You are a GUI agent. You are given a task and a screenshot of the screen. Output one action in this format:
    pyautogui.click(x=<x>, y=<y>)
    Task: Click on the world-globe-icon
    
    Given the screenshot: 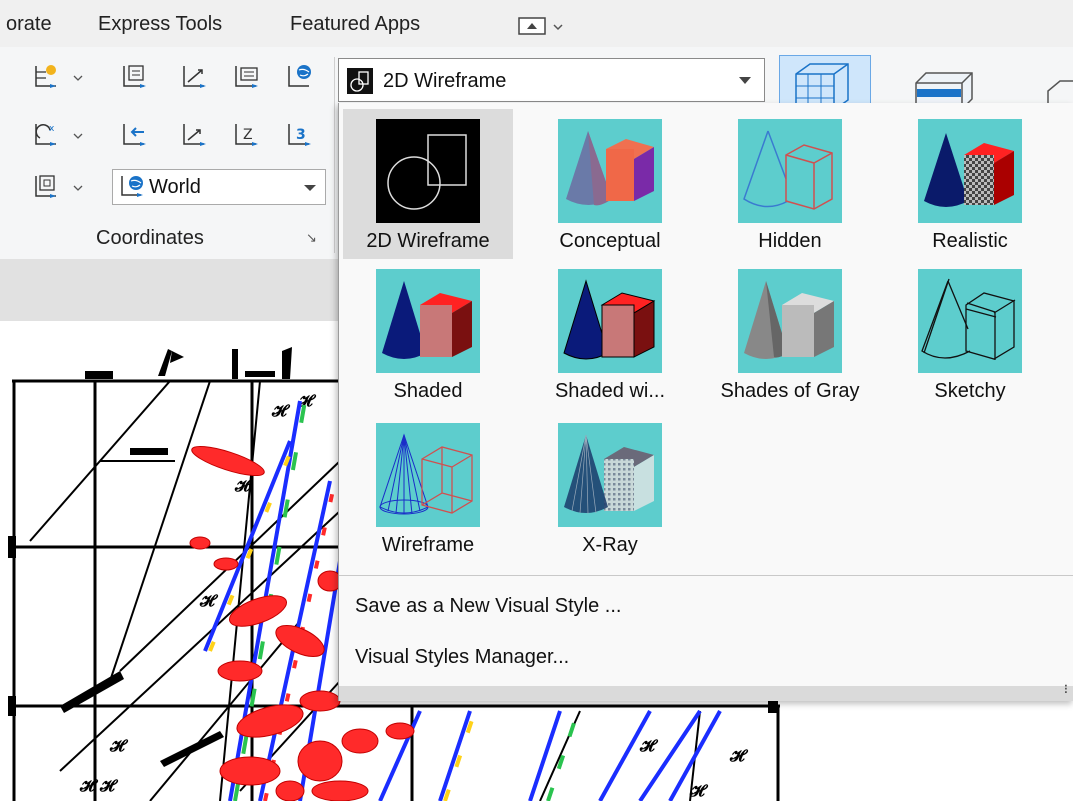 What is the action you would take?
    pyautogui.click(x=132, y=186)
    